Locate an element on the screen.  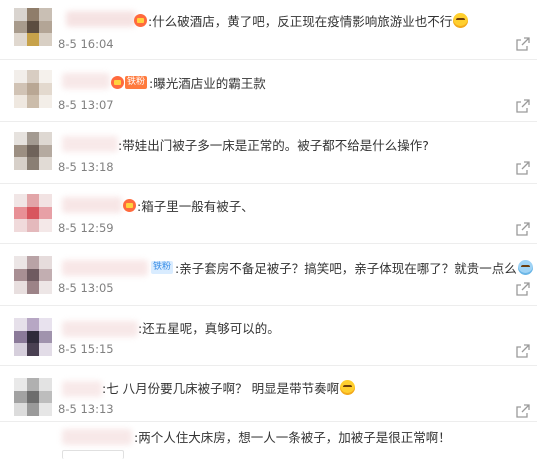
comment-time: 8-5 12:59 is located at coordinates (86, 228).